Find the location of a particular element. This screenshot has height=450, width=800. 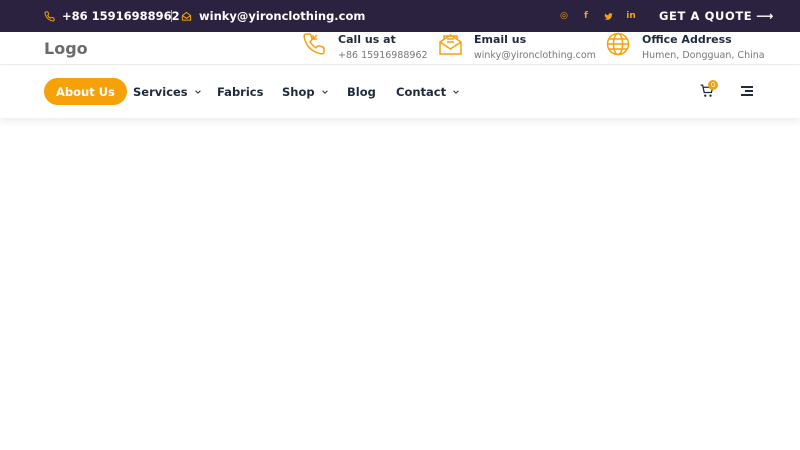

nav-fabrics-label: Fabrics is located at coordinates (240, 91).